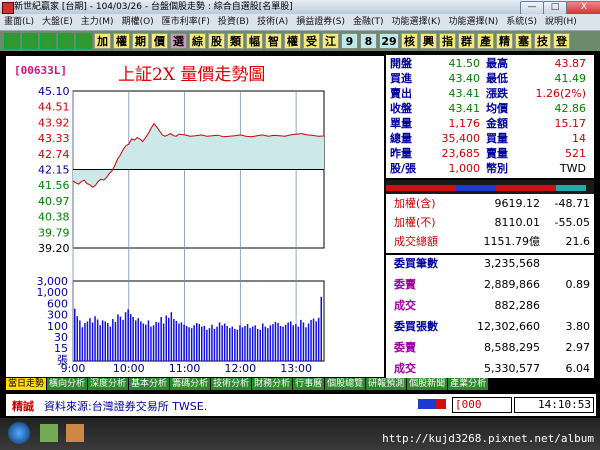 Image resolution: width=600 pixels, height=450 pixels. What do you see at coordinates (521, 22) in the screenshot?
I see `menu-item-11: 系統(S)` at bounding box center [521, 22].